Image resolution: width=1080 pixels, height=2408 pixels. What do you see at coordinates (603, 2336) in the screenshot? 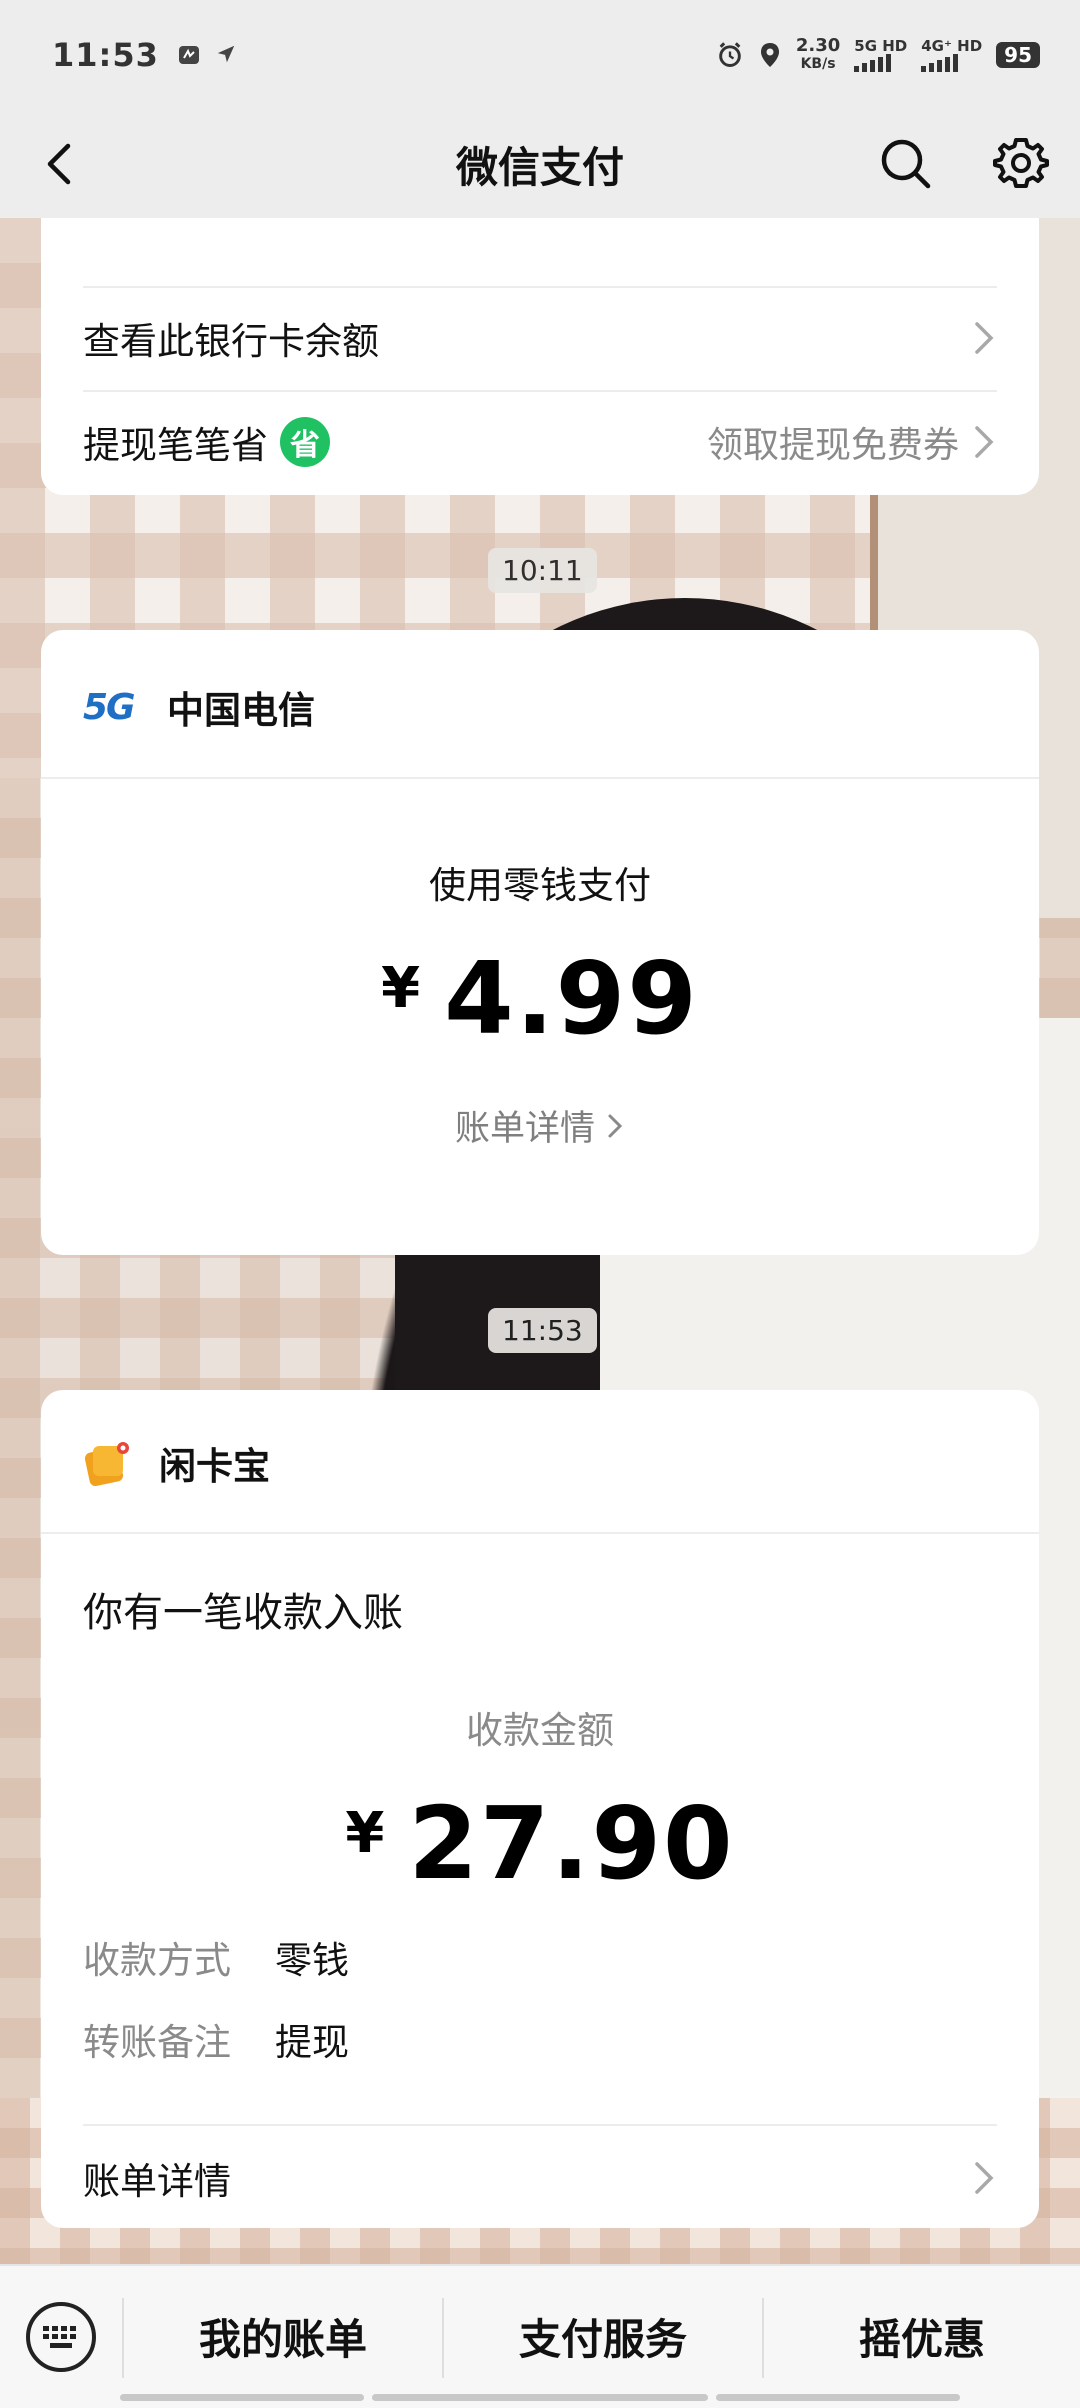
I see `menu-payment-services: 支付服务` at bounding box center [603, 2336].